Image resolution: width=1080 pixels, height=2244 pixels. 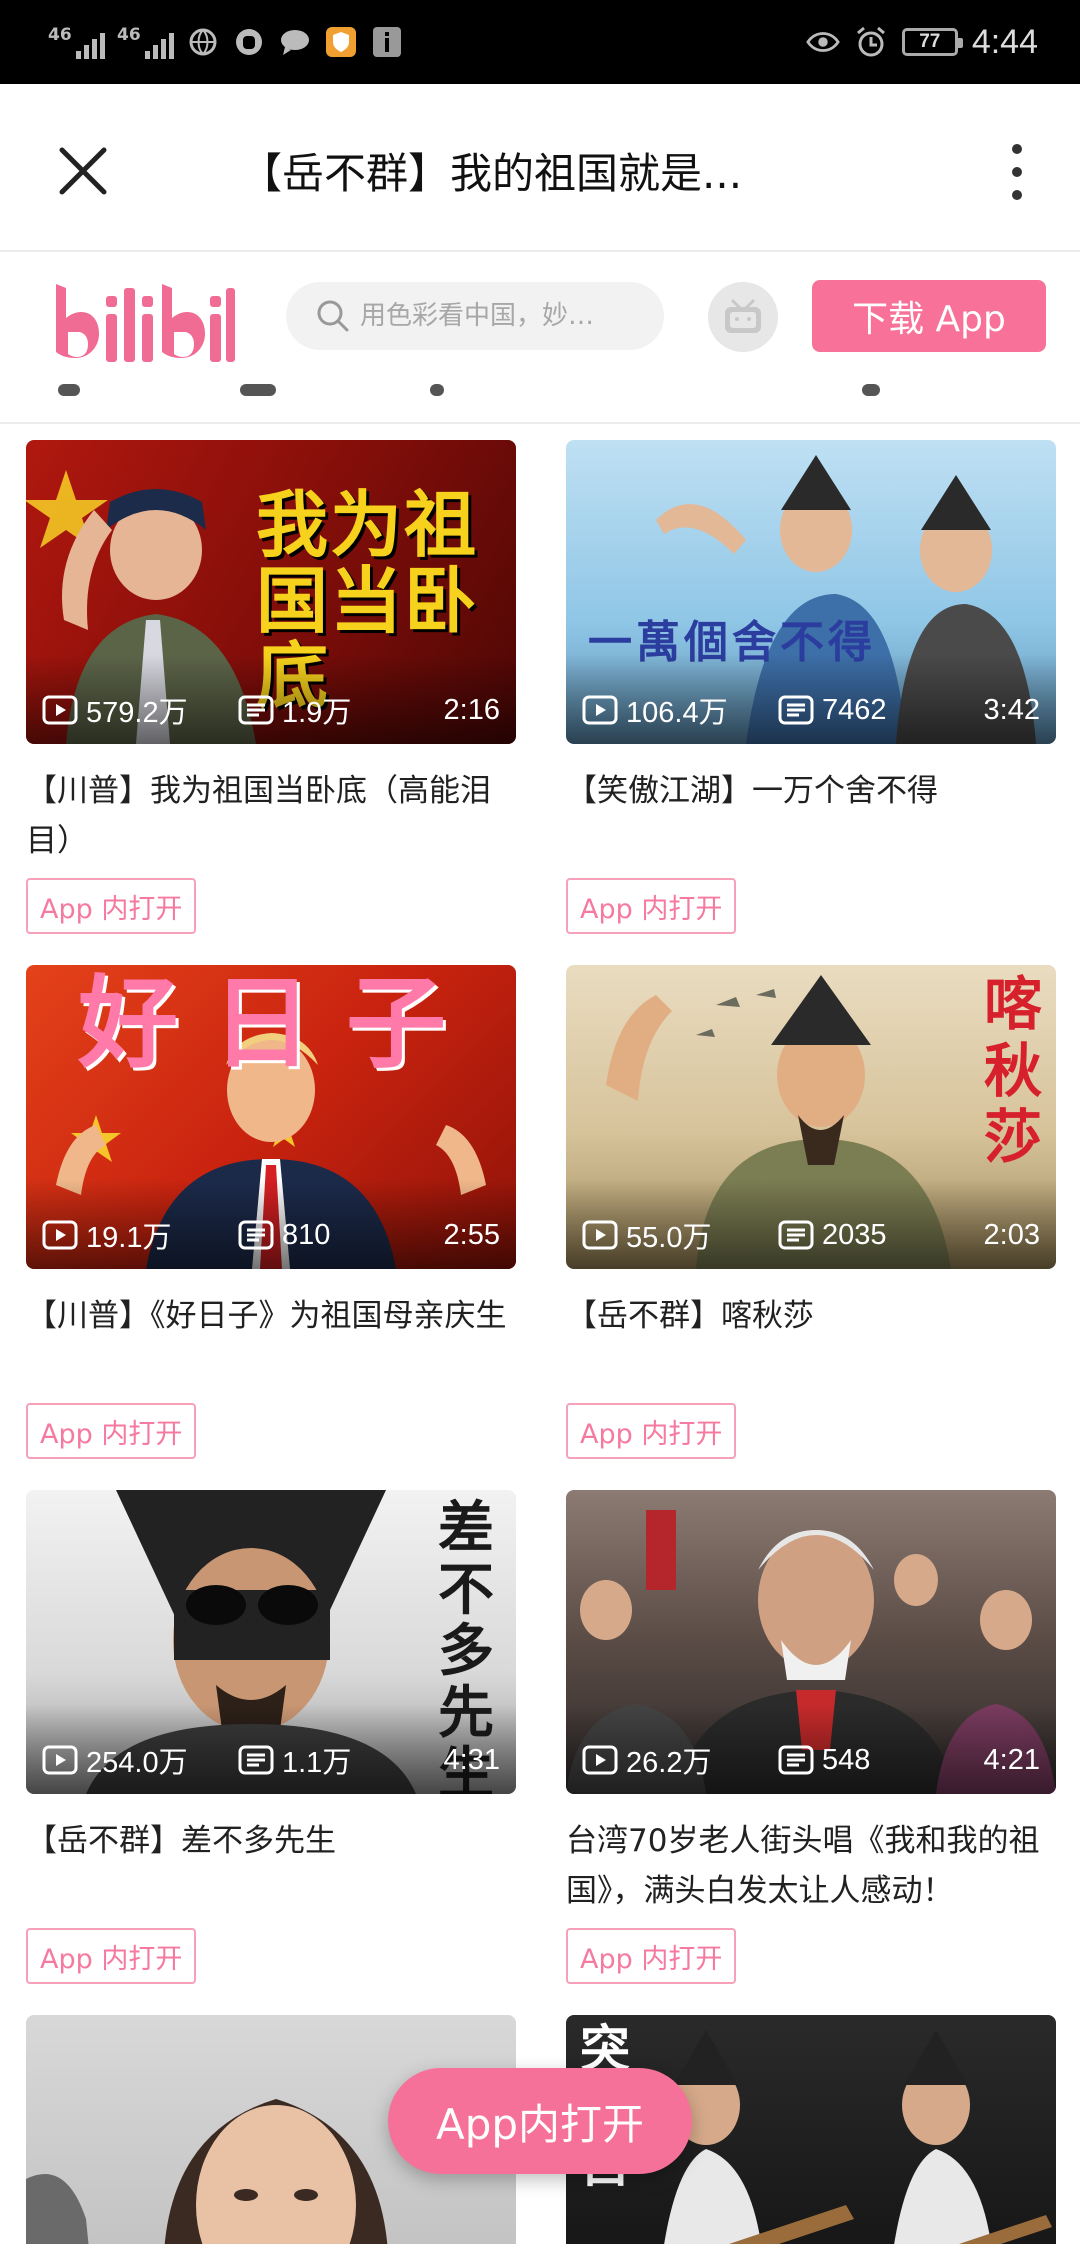 I want to click on view-count-value: 106.4万, so click(x=677, y=713).